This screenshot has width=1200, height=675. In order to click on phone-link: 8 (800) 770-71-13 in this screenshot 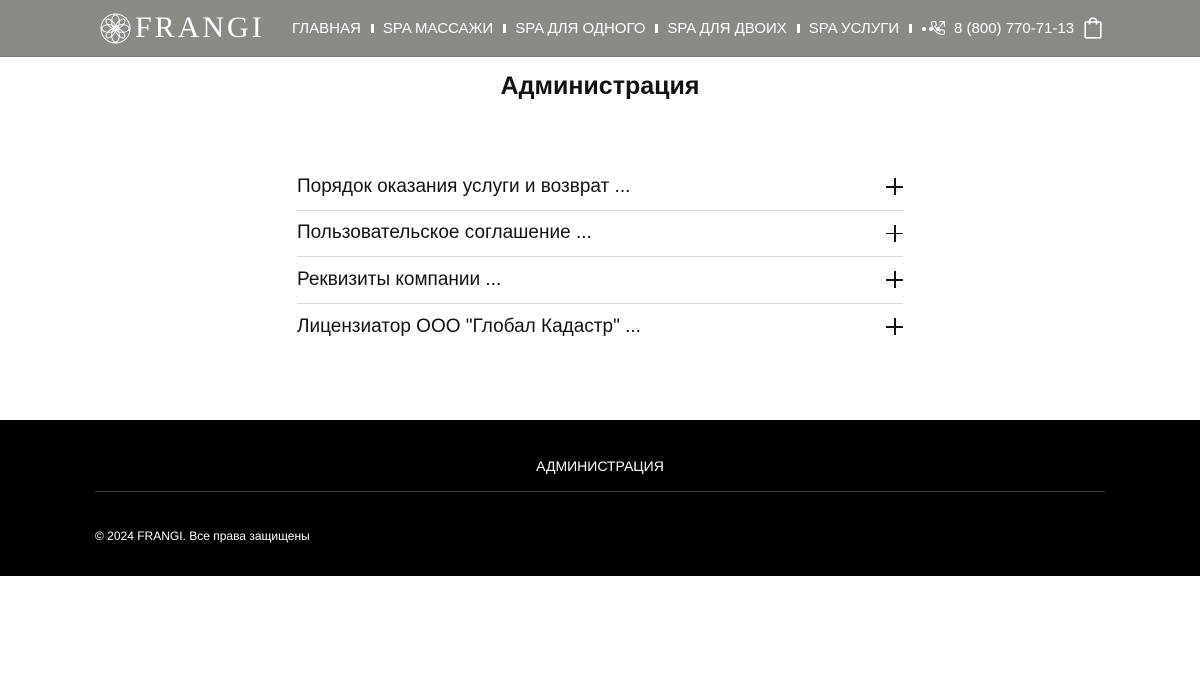, I will do `click(1001, 28)`.